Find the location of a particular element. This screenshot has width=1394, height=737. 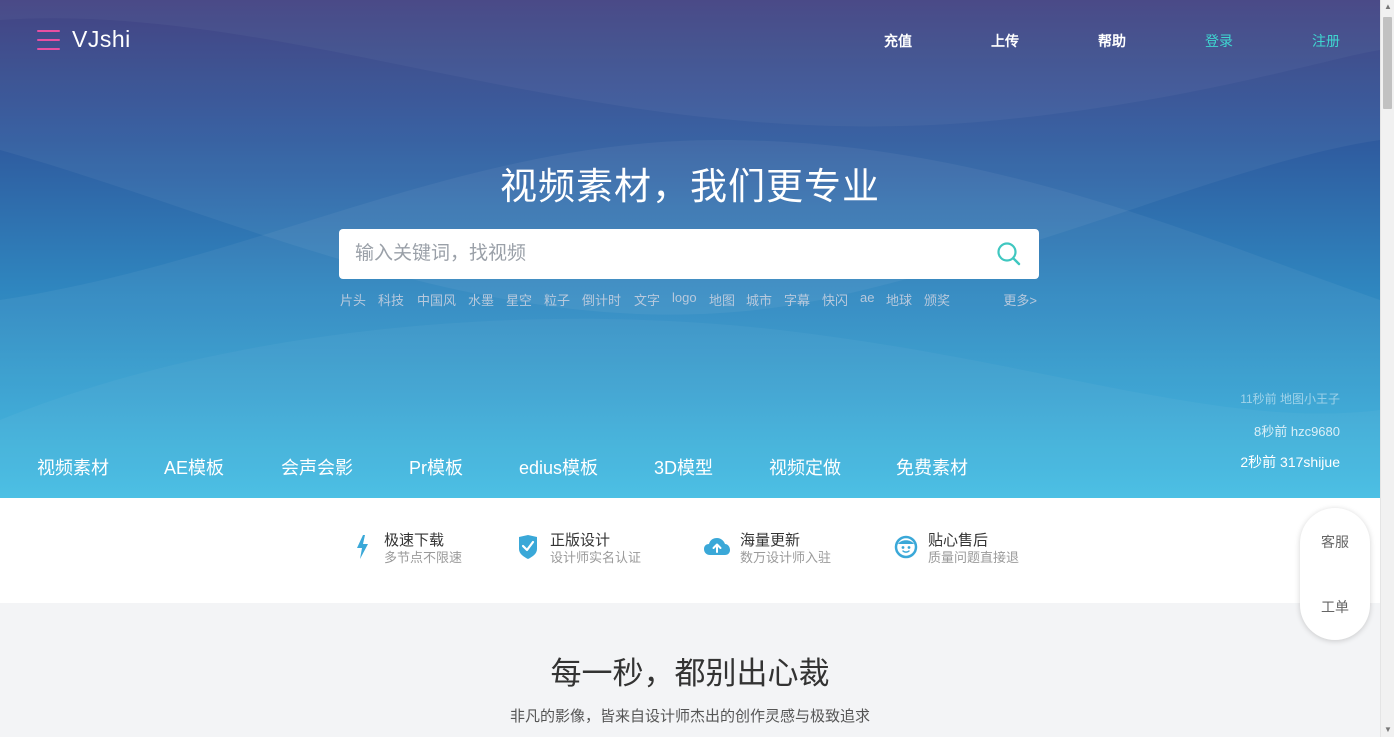

feature-title: 海量更新 is located at coordinates (770, 540).